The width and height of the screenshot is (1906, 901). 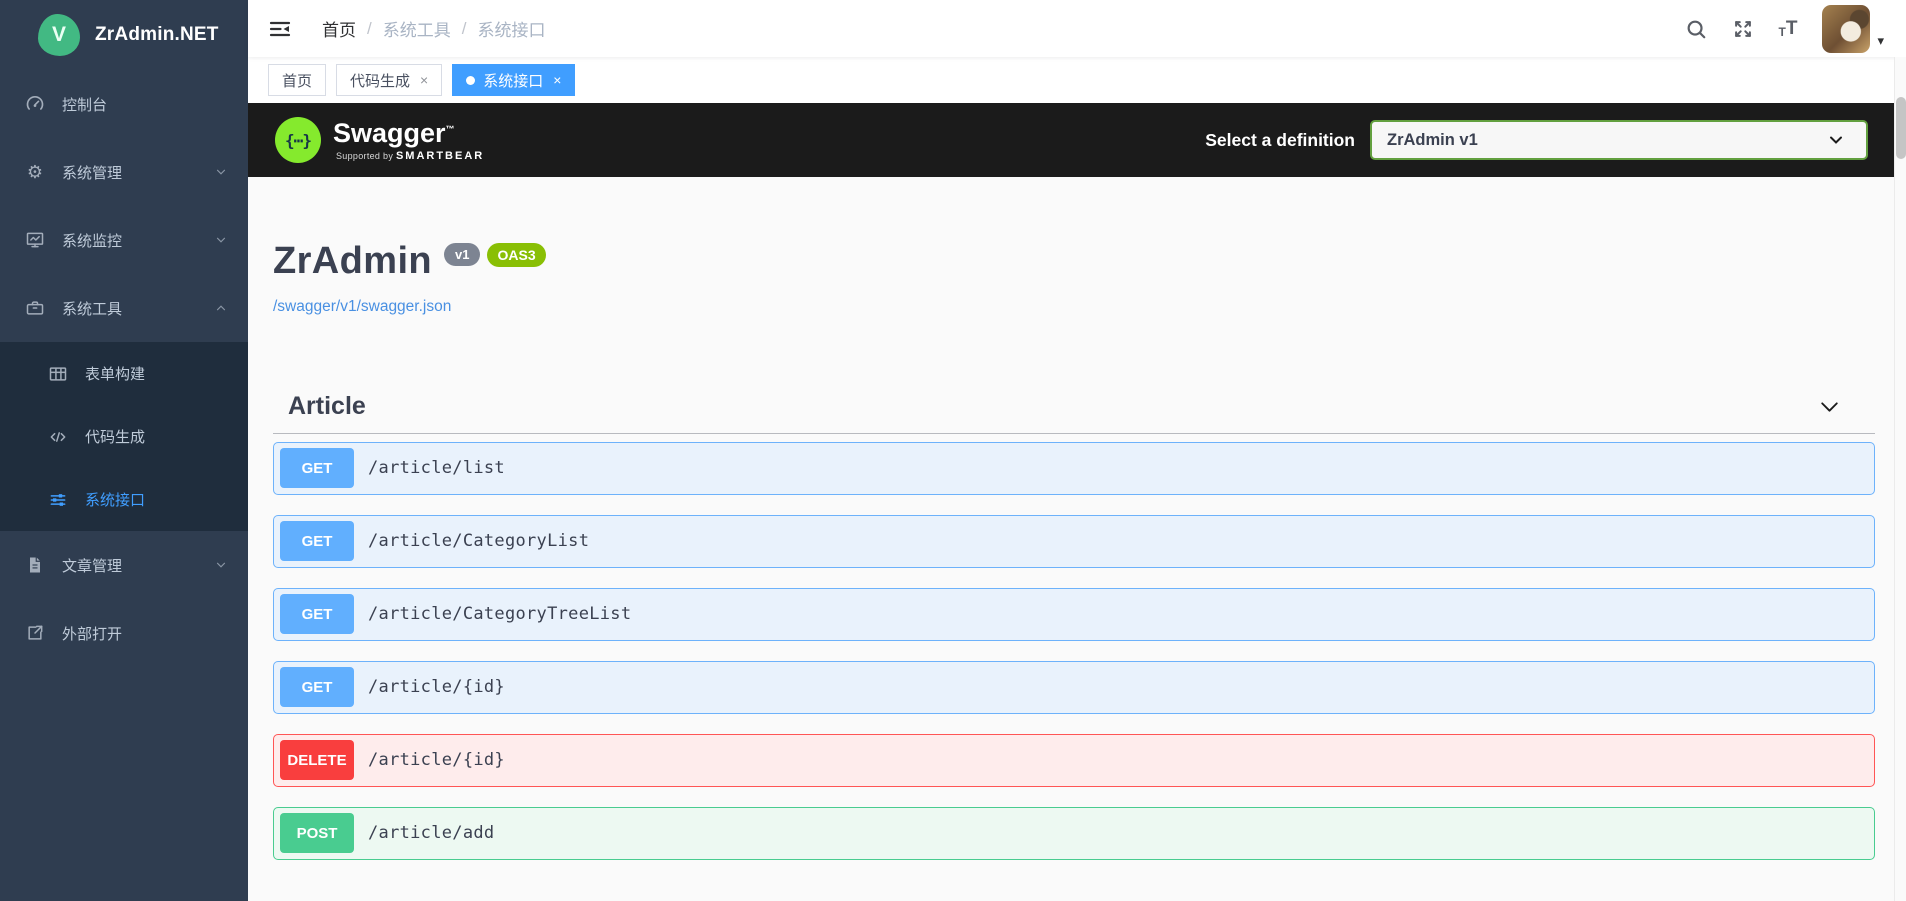 What do you see at coordinates (1074, 541) in the screenshot?
I see `endpoint-row-get-category-list: GET /article/CategoryList` at bounding box center [1074, 541].